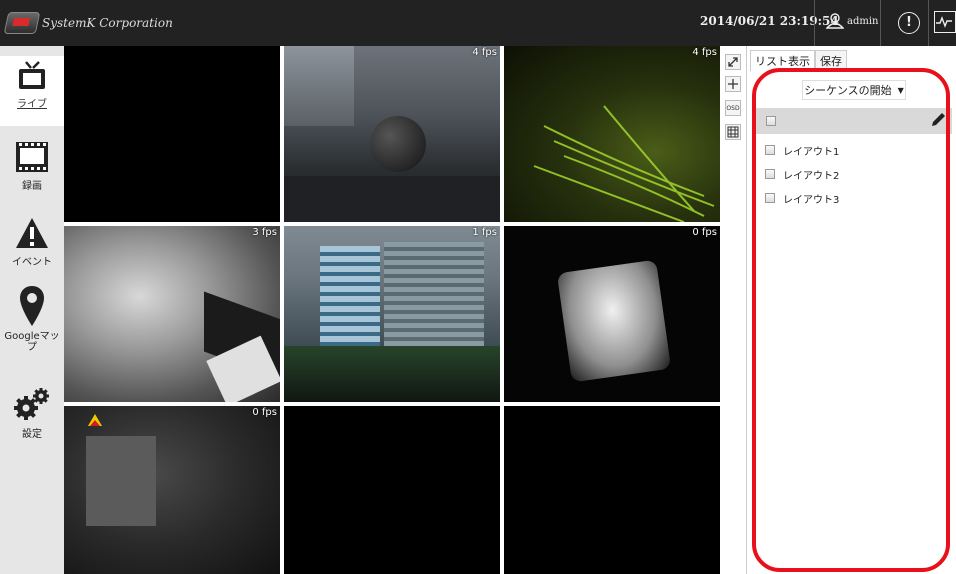 This screenshot has width=956, height=574. I want to click on film-icon, so click(32, 157).